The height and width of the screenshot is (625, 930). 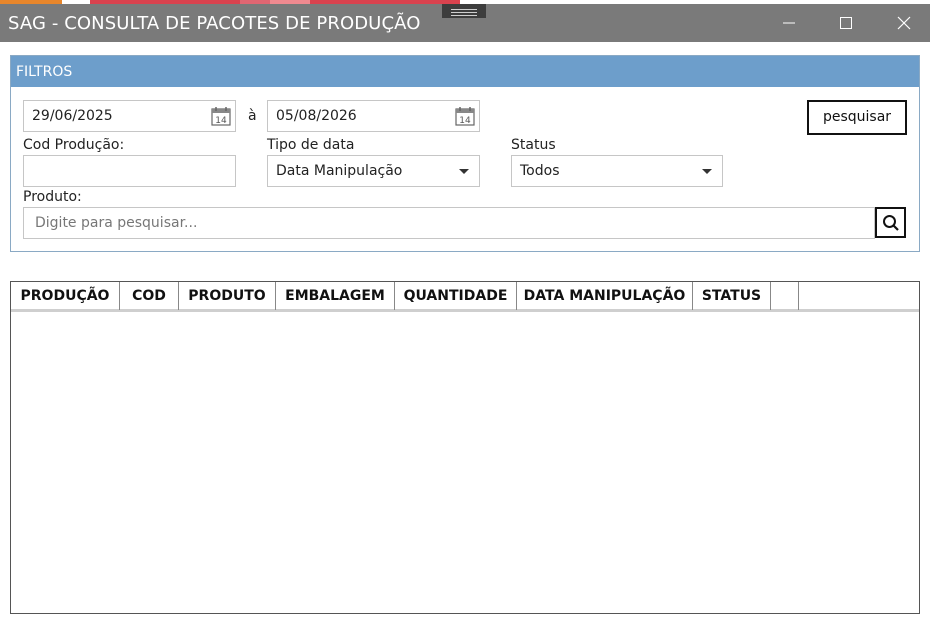 What do you see at coordinates (456, 296) in the screenshot?
I see `column-header-quantidade: QUANTIDADE` at bounding box center [456, 296].